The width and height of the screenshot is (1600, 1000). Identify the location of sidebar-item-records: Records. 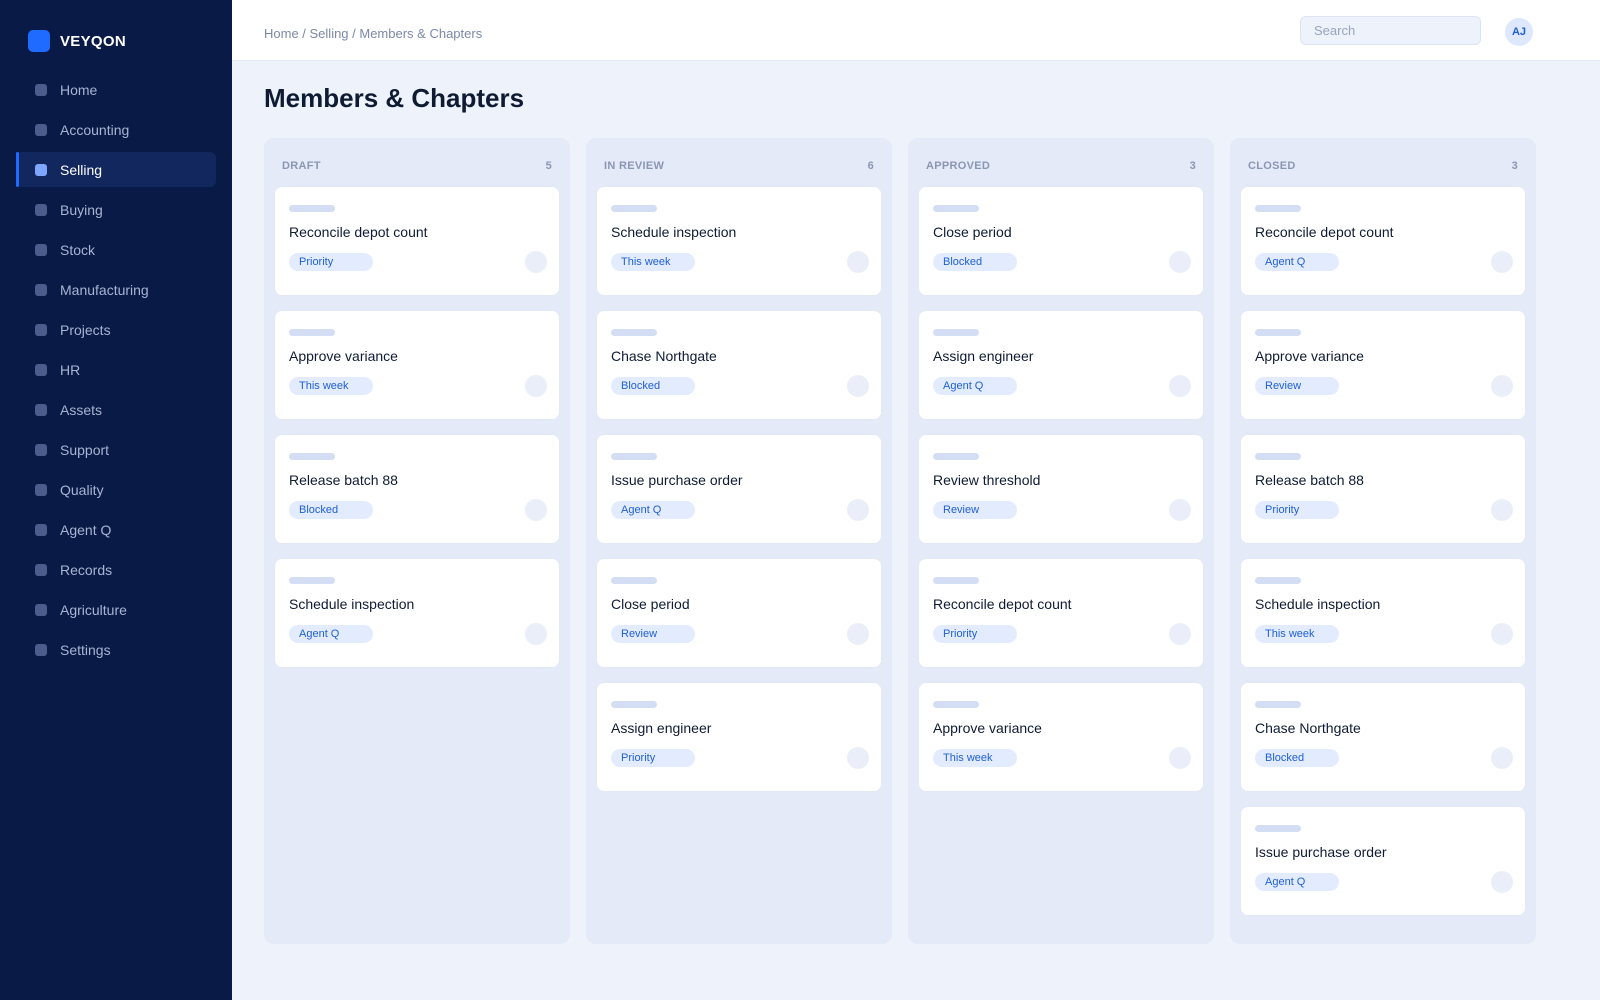
(116, 569).